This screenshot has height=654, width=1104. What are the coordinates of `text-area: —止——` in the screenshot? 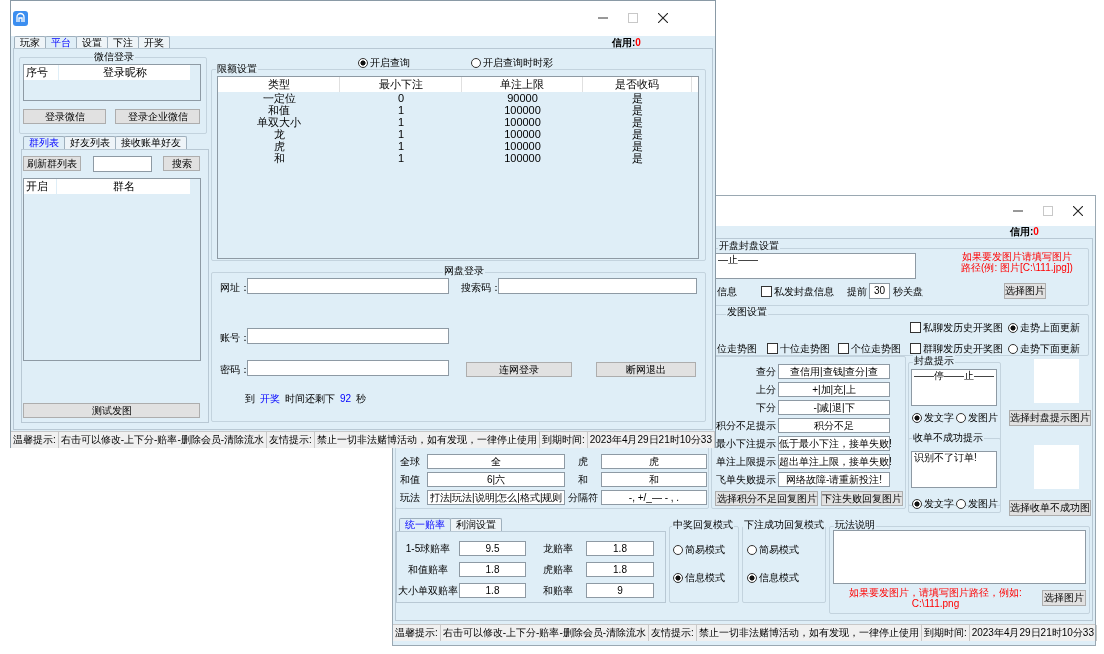 It's located at (815, 266).